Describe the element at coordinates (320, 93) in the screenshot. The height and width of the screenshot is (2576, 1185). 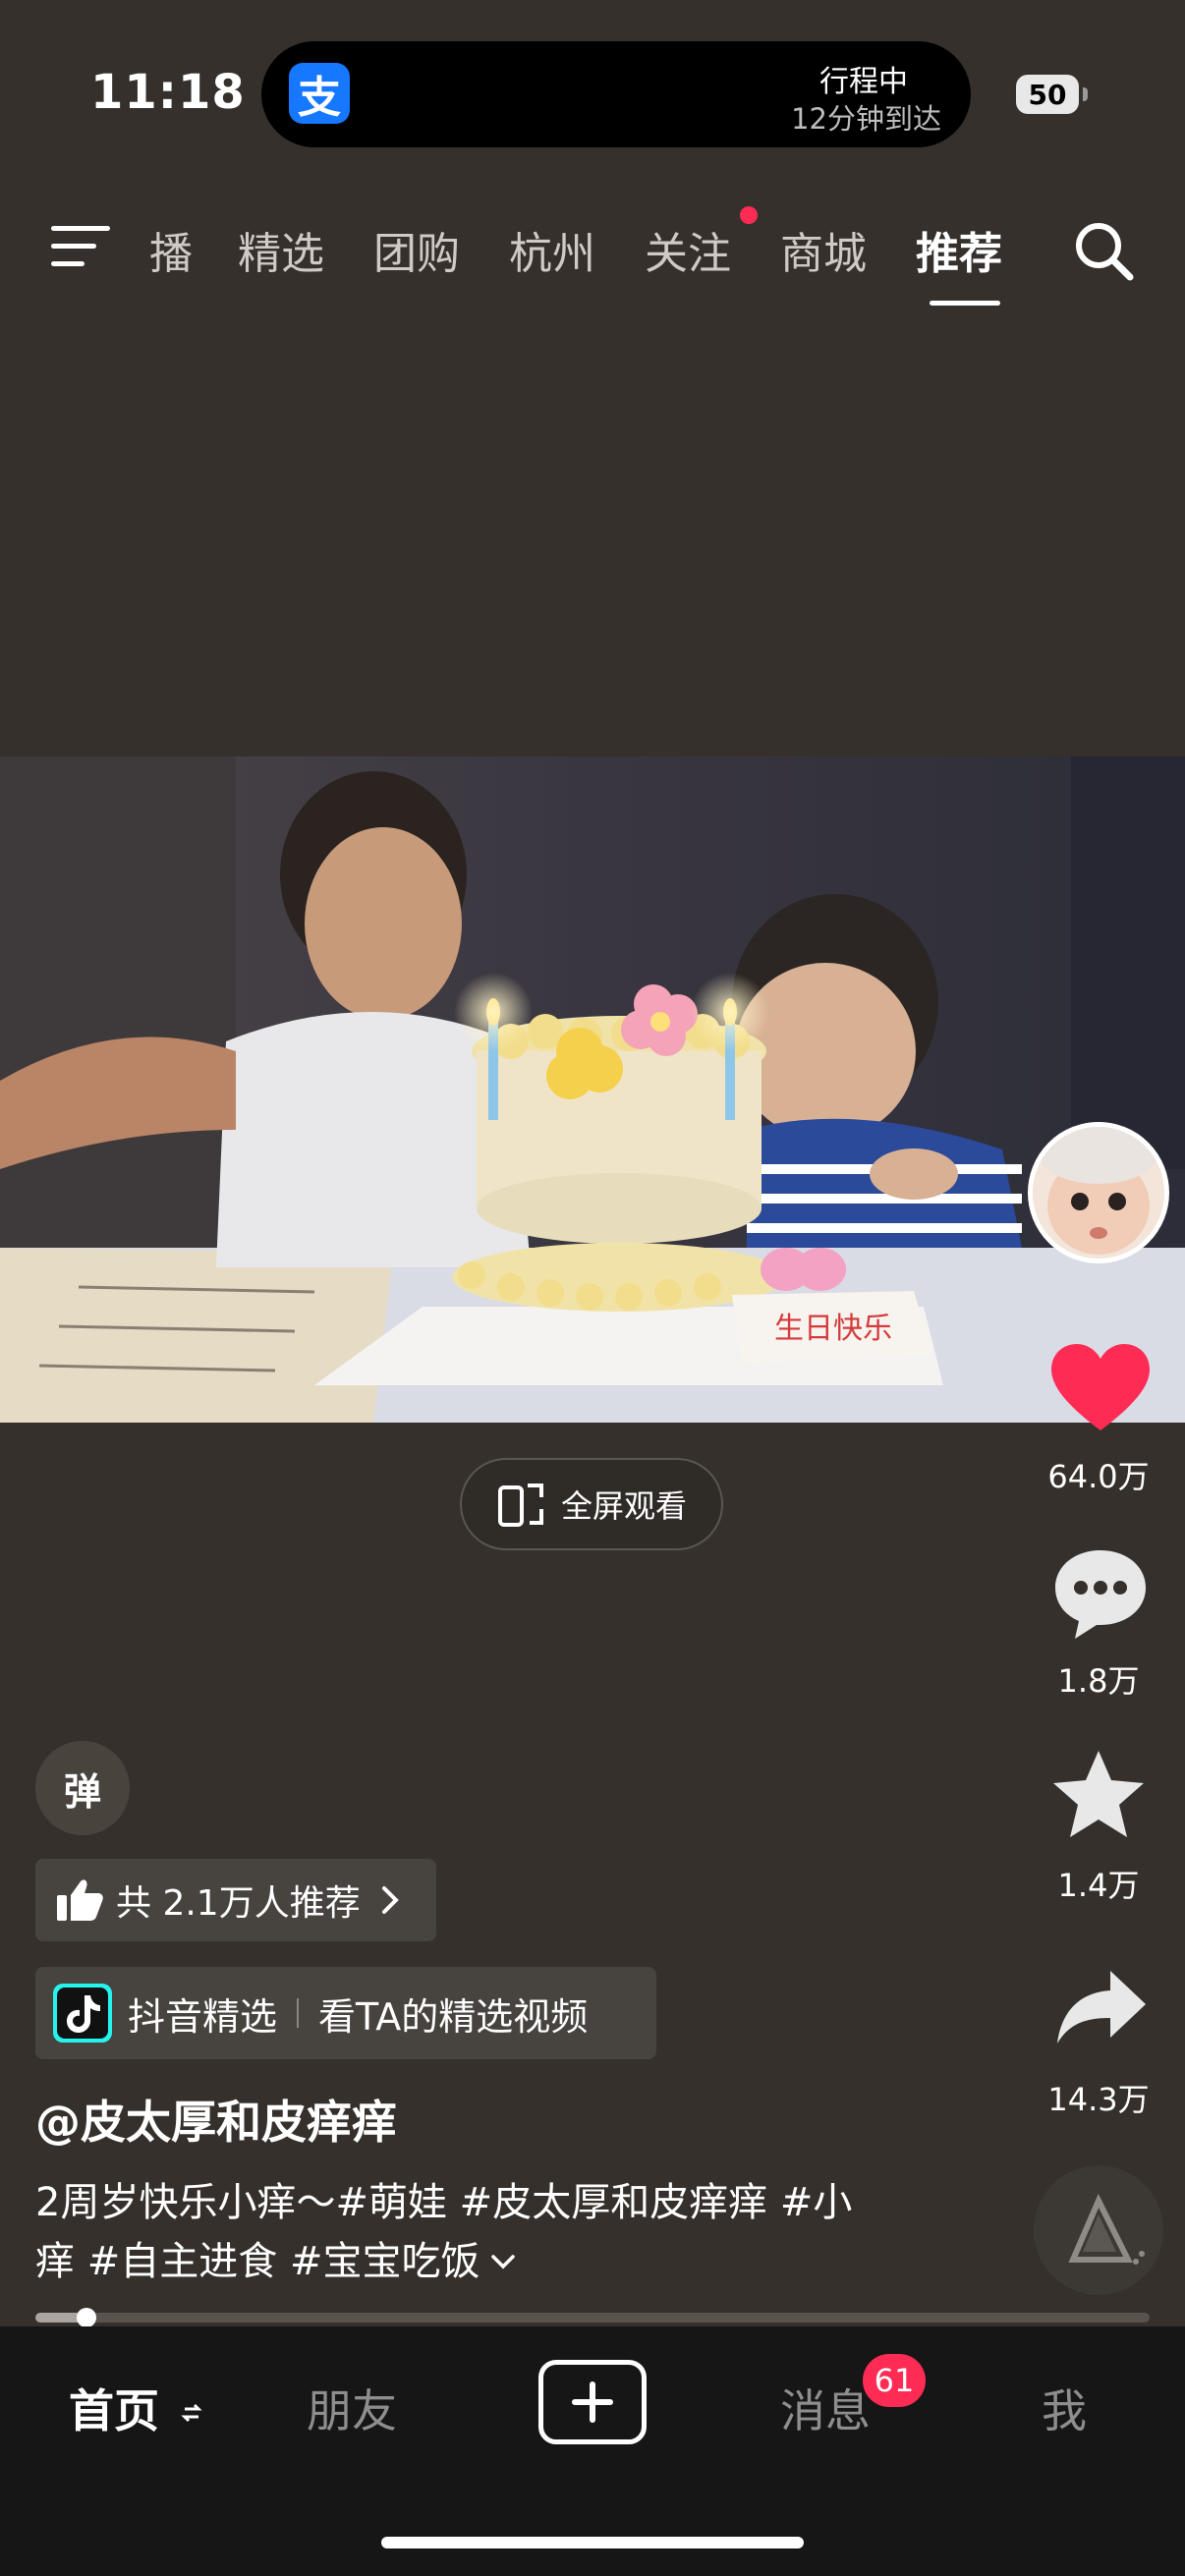
I see `alipay-icon: 支` at that location.